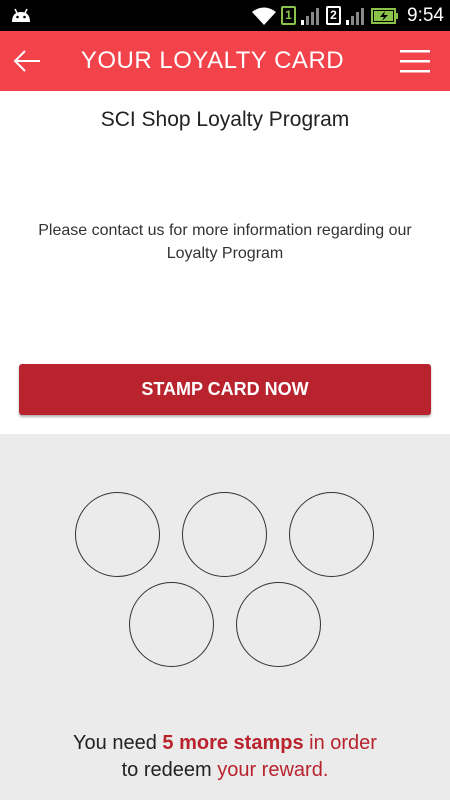 The image size is (450, 800). Describe the element at coordinates (334, 15) in the screenshot. I see `sim2-badge: 2` at that location.